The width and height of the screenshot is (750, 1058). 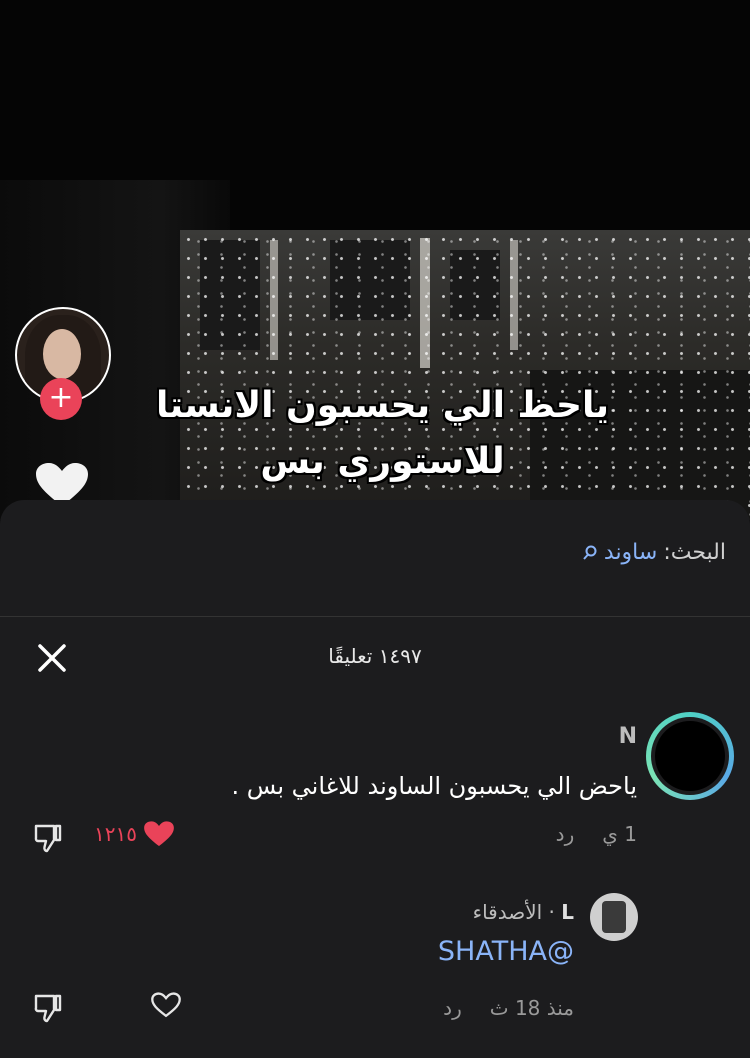 I want to click on comment-time: 1 ي, so click(x=619, y=834).